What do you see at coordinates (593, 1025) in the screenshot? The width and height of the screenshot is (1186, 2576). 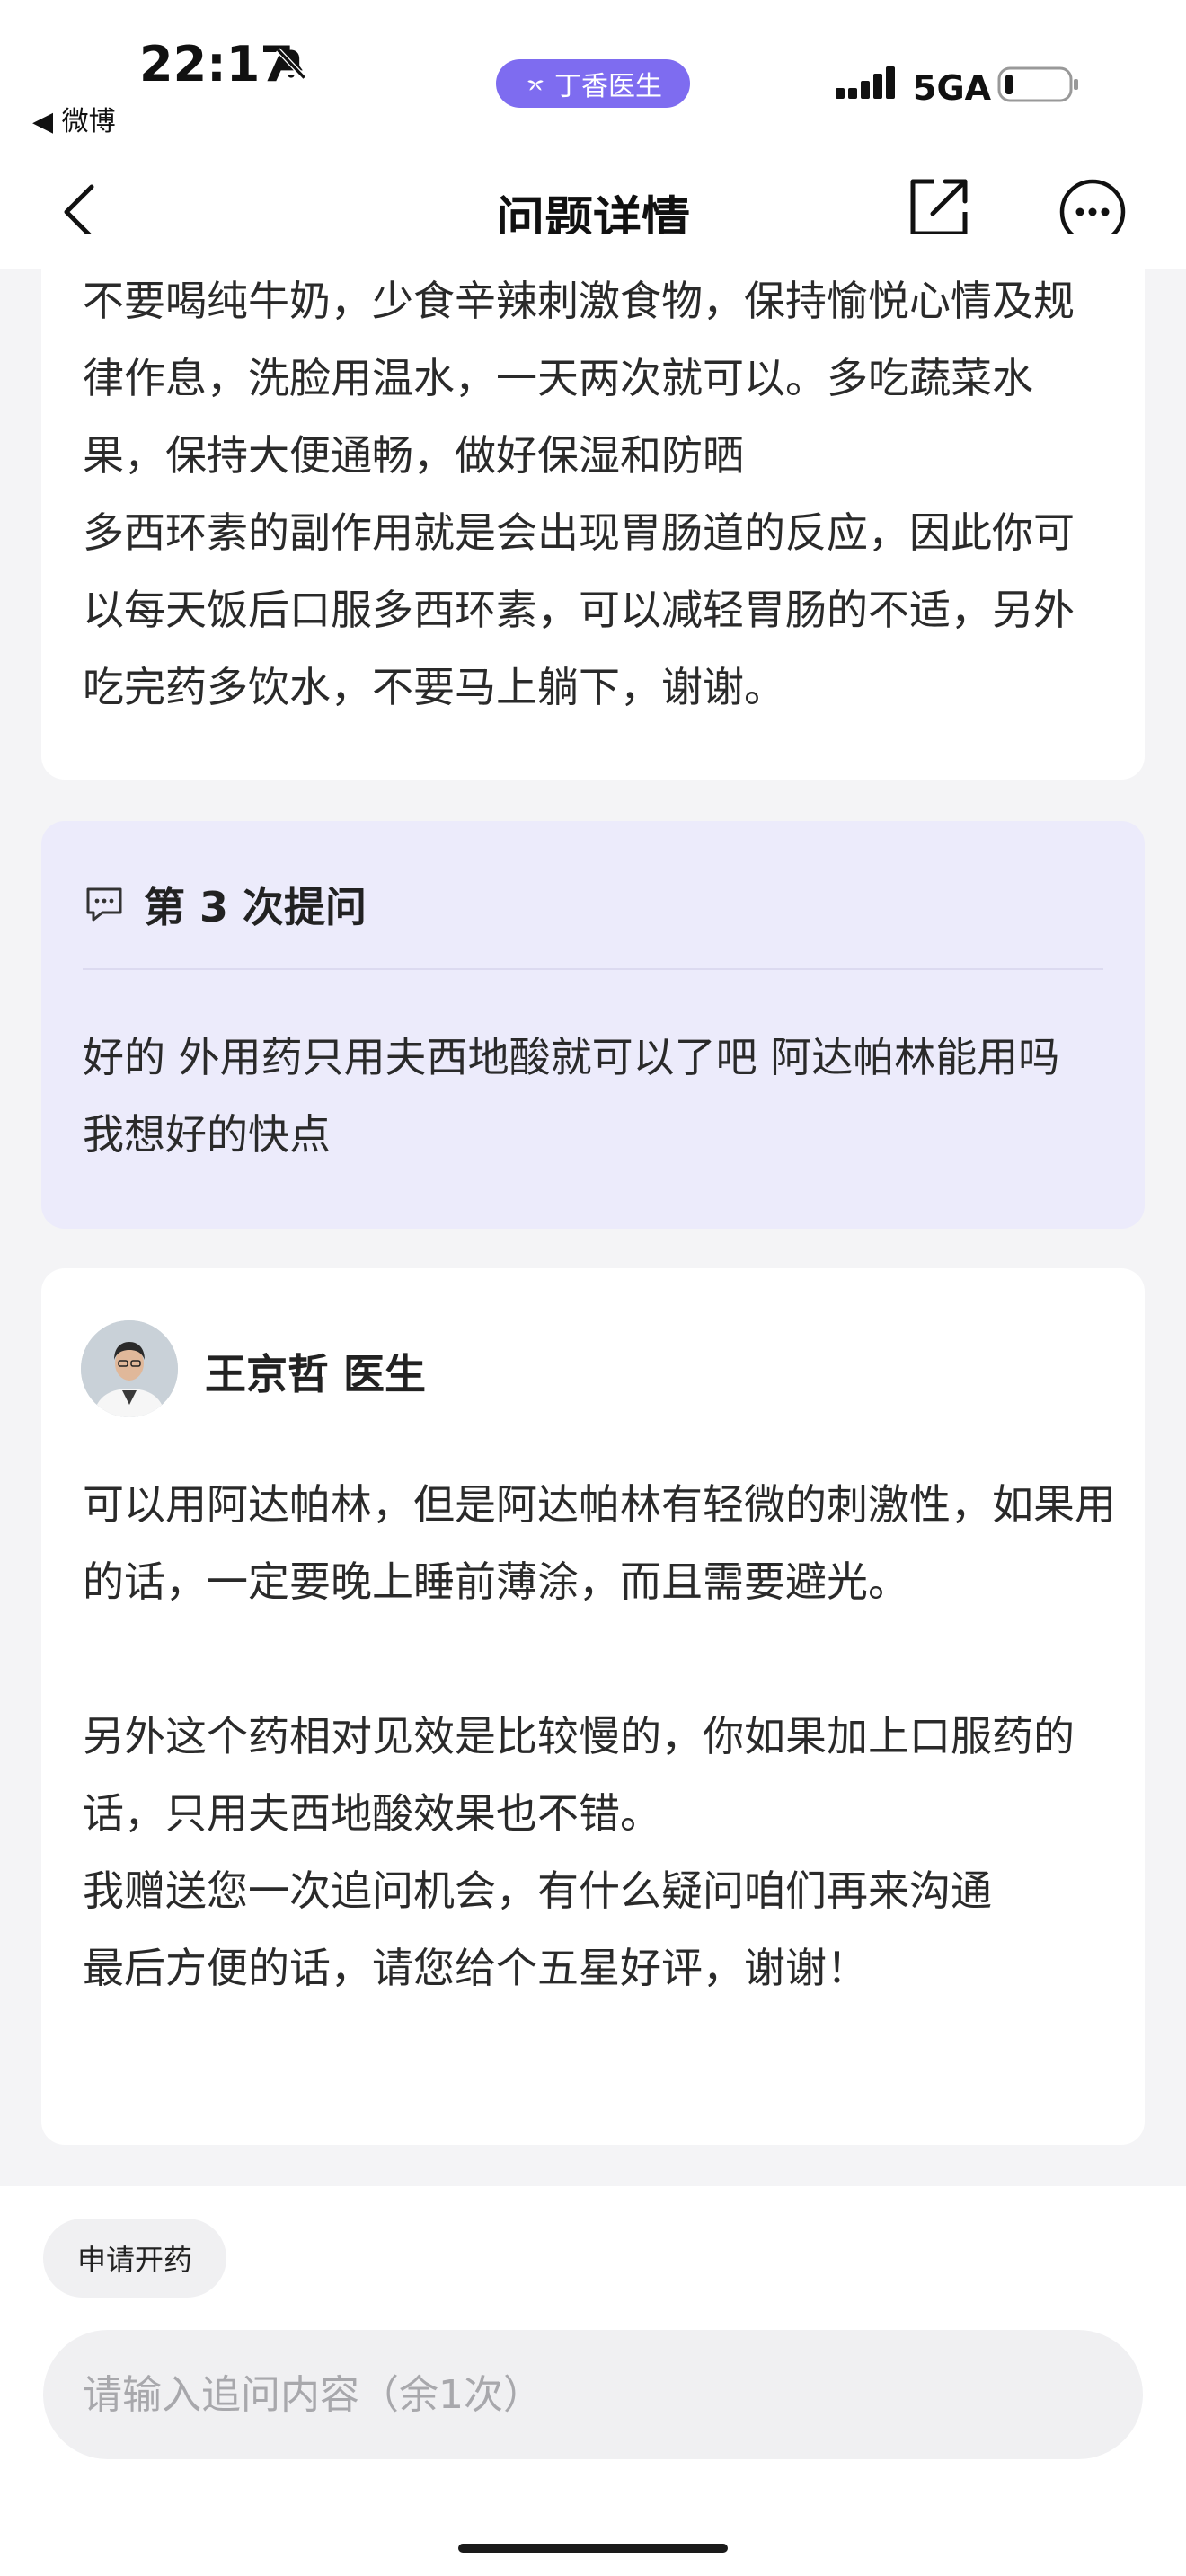 I see `question-card: 第 3 次提问 好的 外用药只用夫西地酸就可以了吧 阿达帕林能用吗 我想好的快点` at bounding box center [593, 1025].